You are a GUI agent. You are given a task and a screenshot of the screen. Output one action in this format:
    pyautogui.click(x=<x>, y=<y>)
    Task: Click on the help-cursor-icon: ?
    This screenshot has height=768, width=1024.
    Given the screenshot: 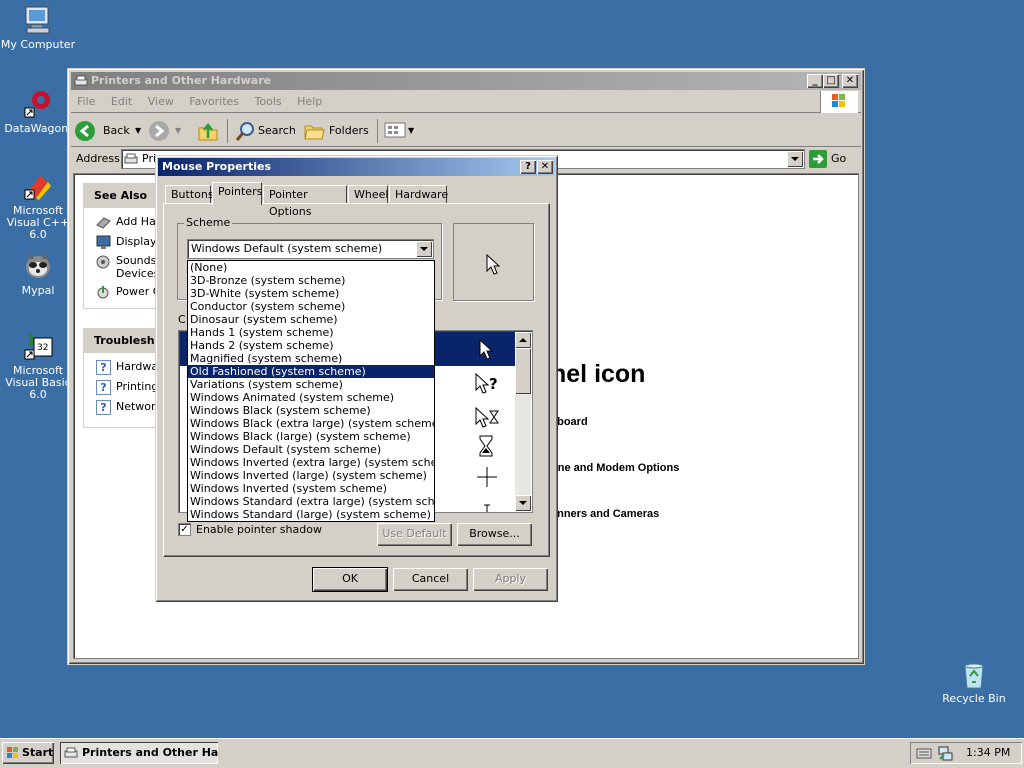 What is the action you would take?
    pyautogui.click(x=488, y=385)
    